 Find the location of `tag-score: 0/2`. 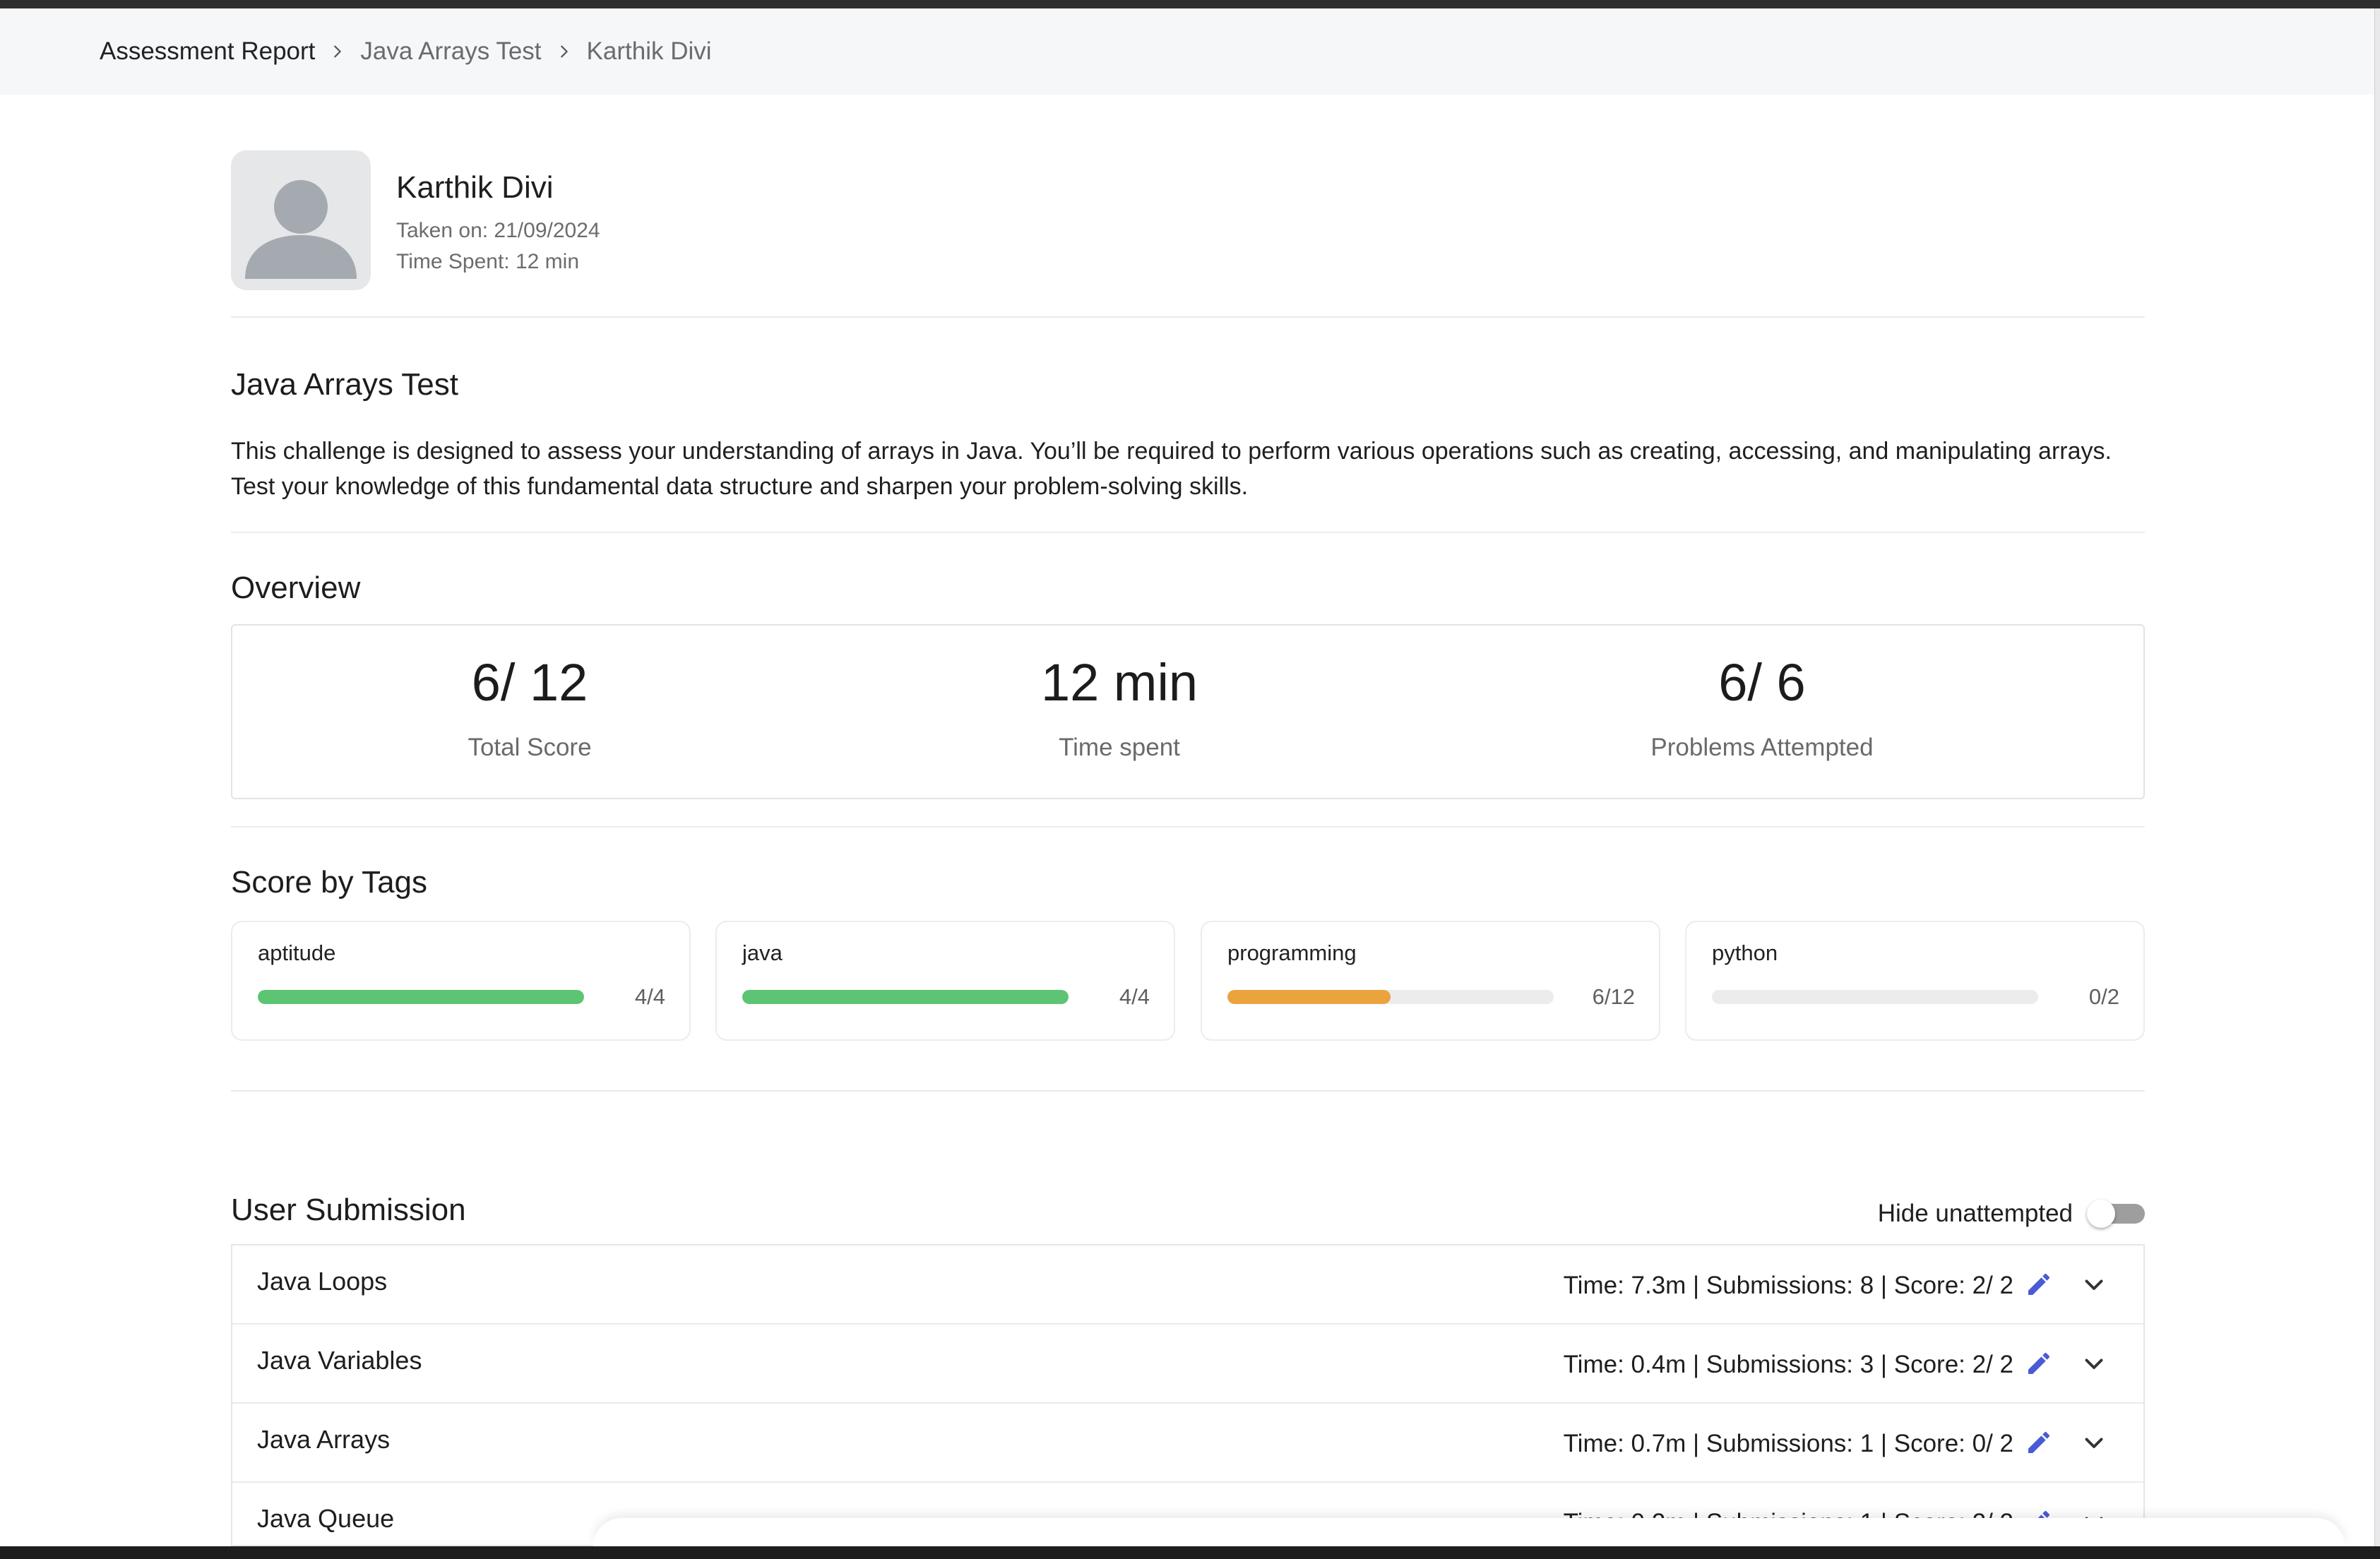

tag-score: 0/2 is located at coordinates (2103, 997).